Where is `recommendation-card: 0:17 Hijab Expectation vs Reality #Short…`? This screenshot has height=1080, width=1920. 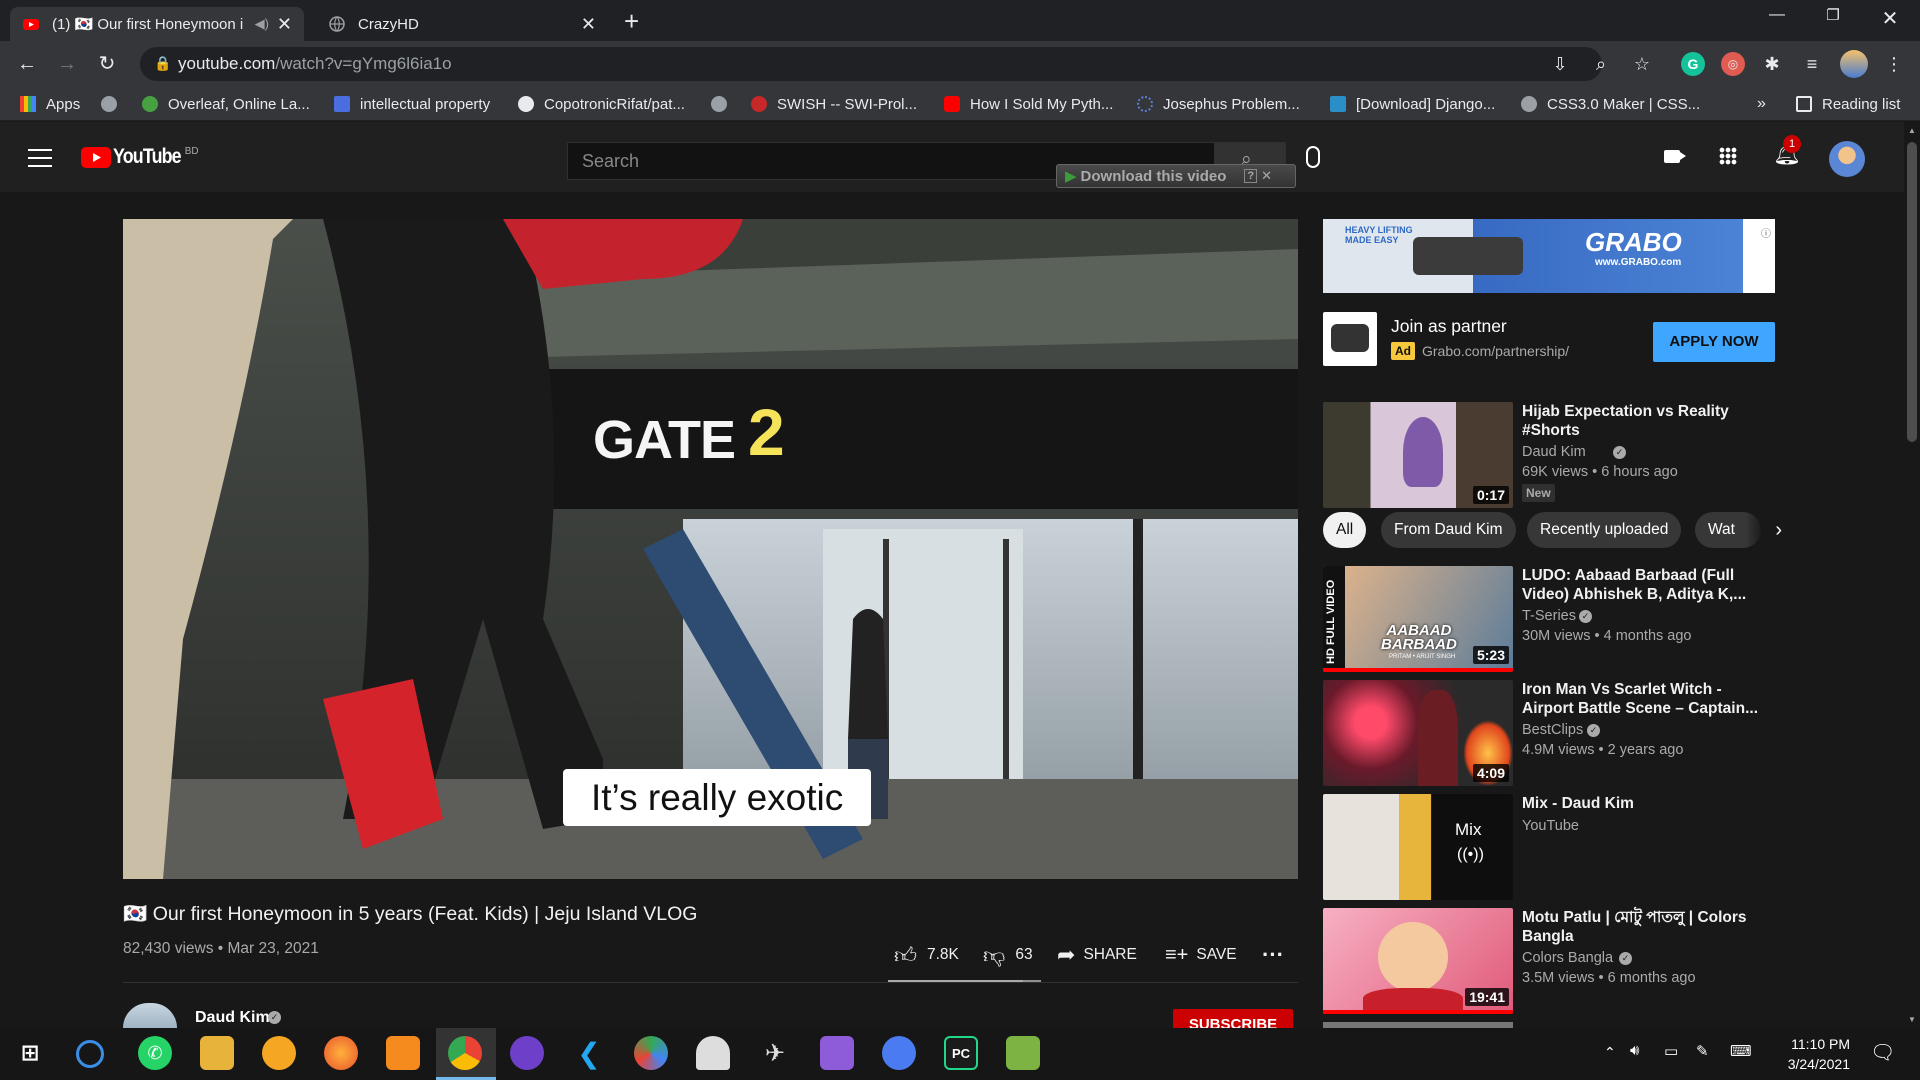
recommendation-card: 0:17 Hijab Expectation vs Reality #Short… is located at coordinates (1549, 455).